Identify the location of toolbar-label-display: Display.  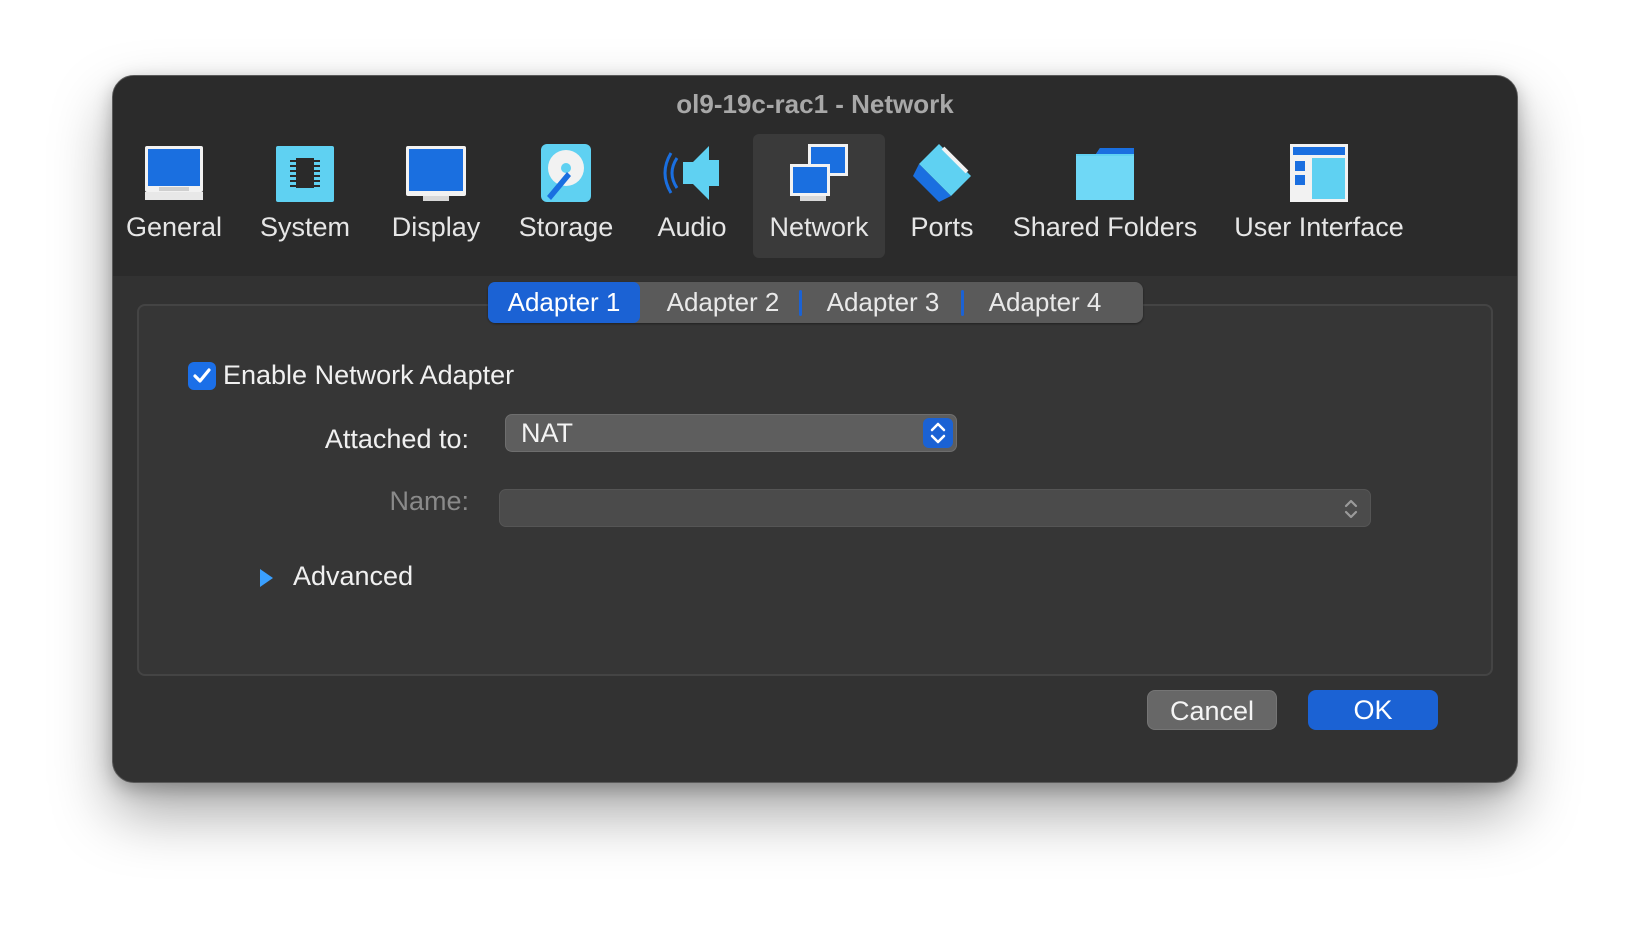
(436, 227).